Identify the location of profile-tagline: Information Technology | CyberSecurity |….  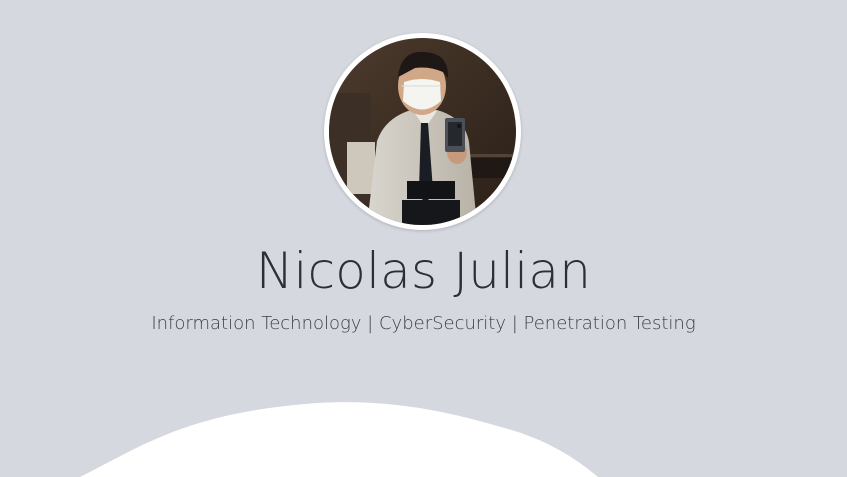
(423, 323).